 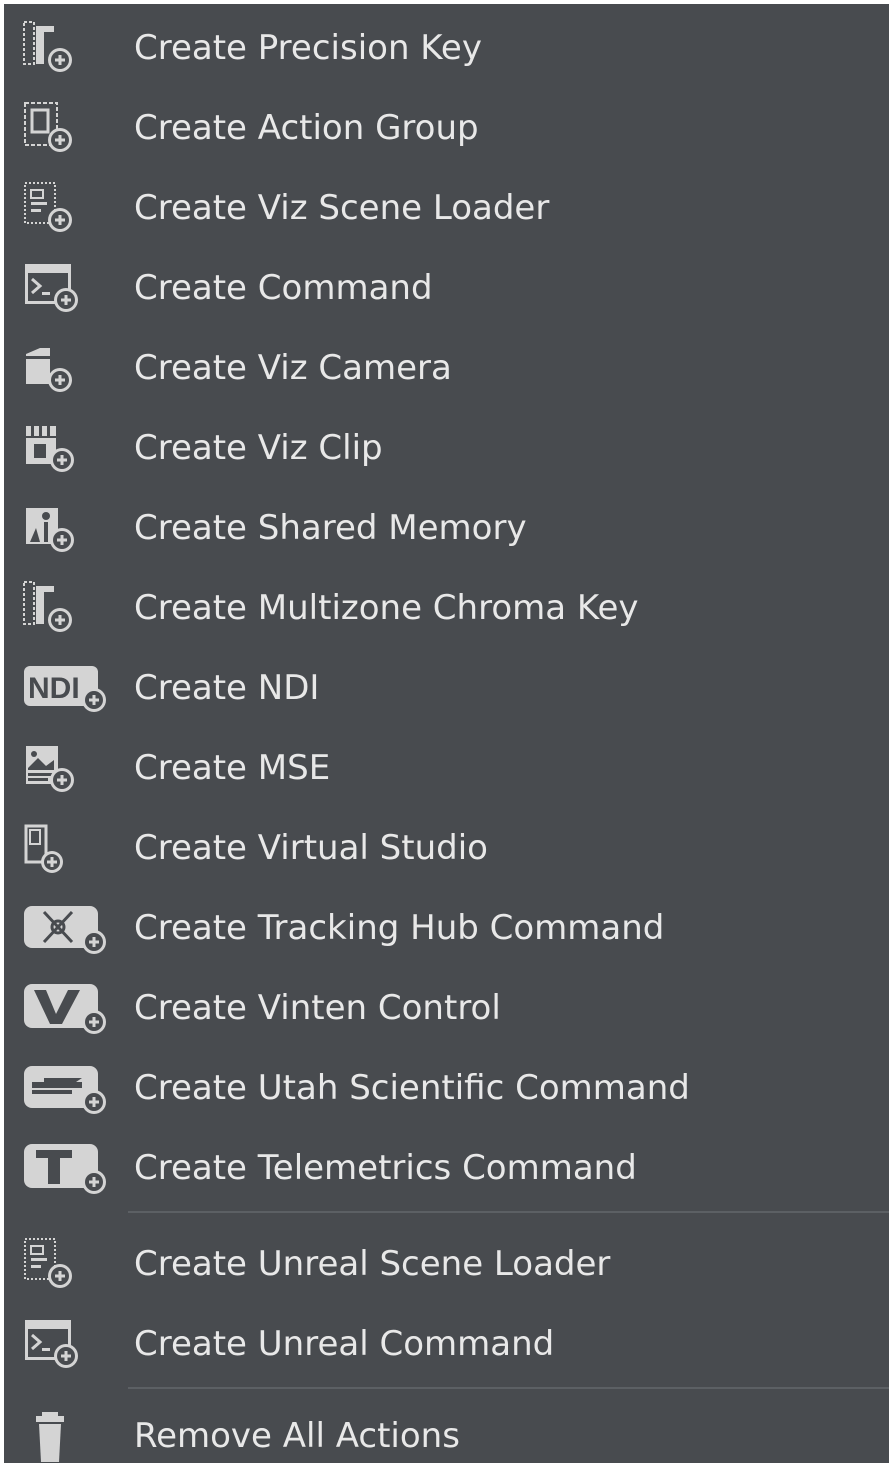 What do you see at coordinates (66, 1436) in the screenshot?
I see `trash-icon` at bounding box center [66, 1436].